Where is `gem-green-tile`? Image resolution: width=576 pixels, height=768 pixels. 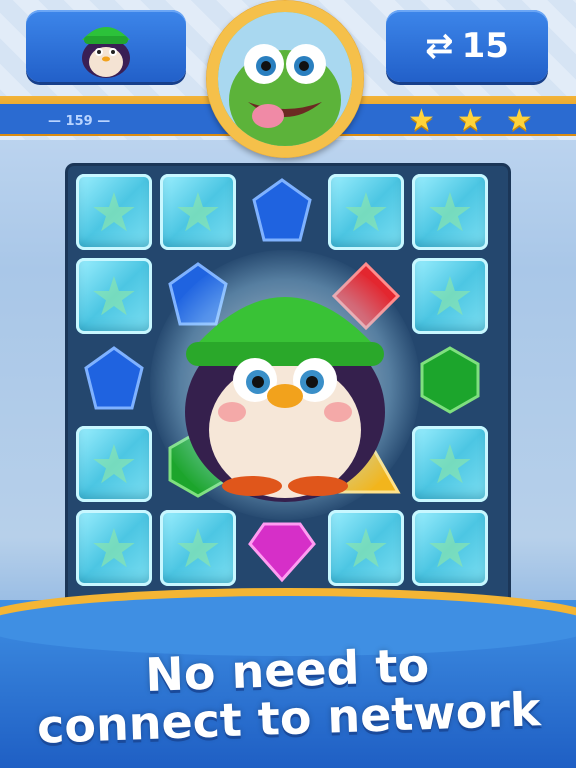
gem-green-tile is located at coordinates (450, 380).